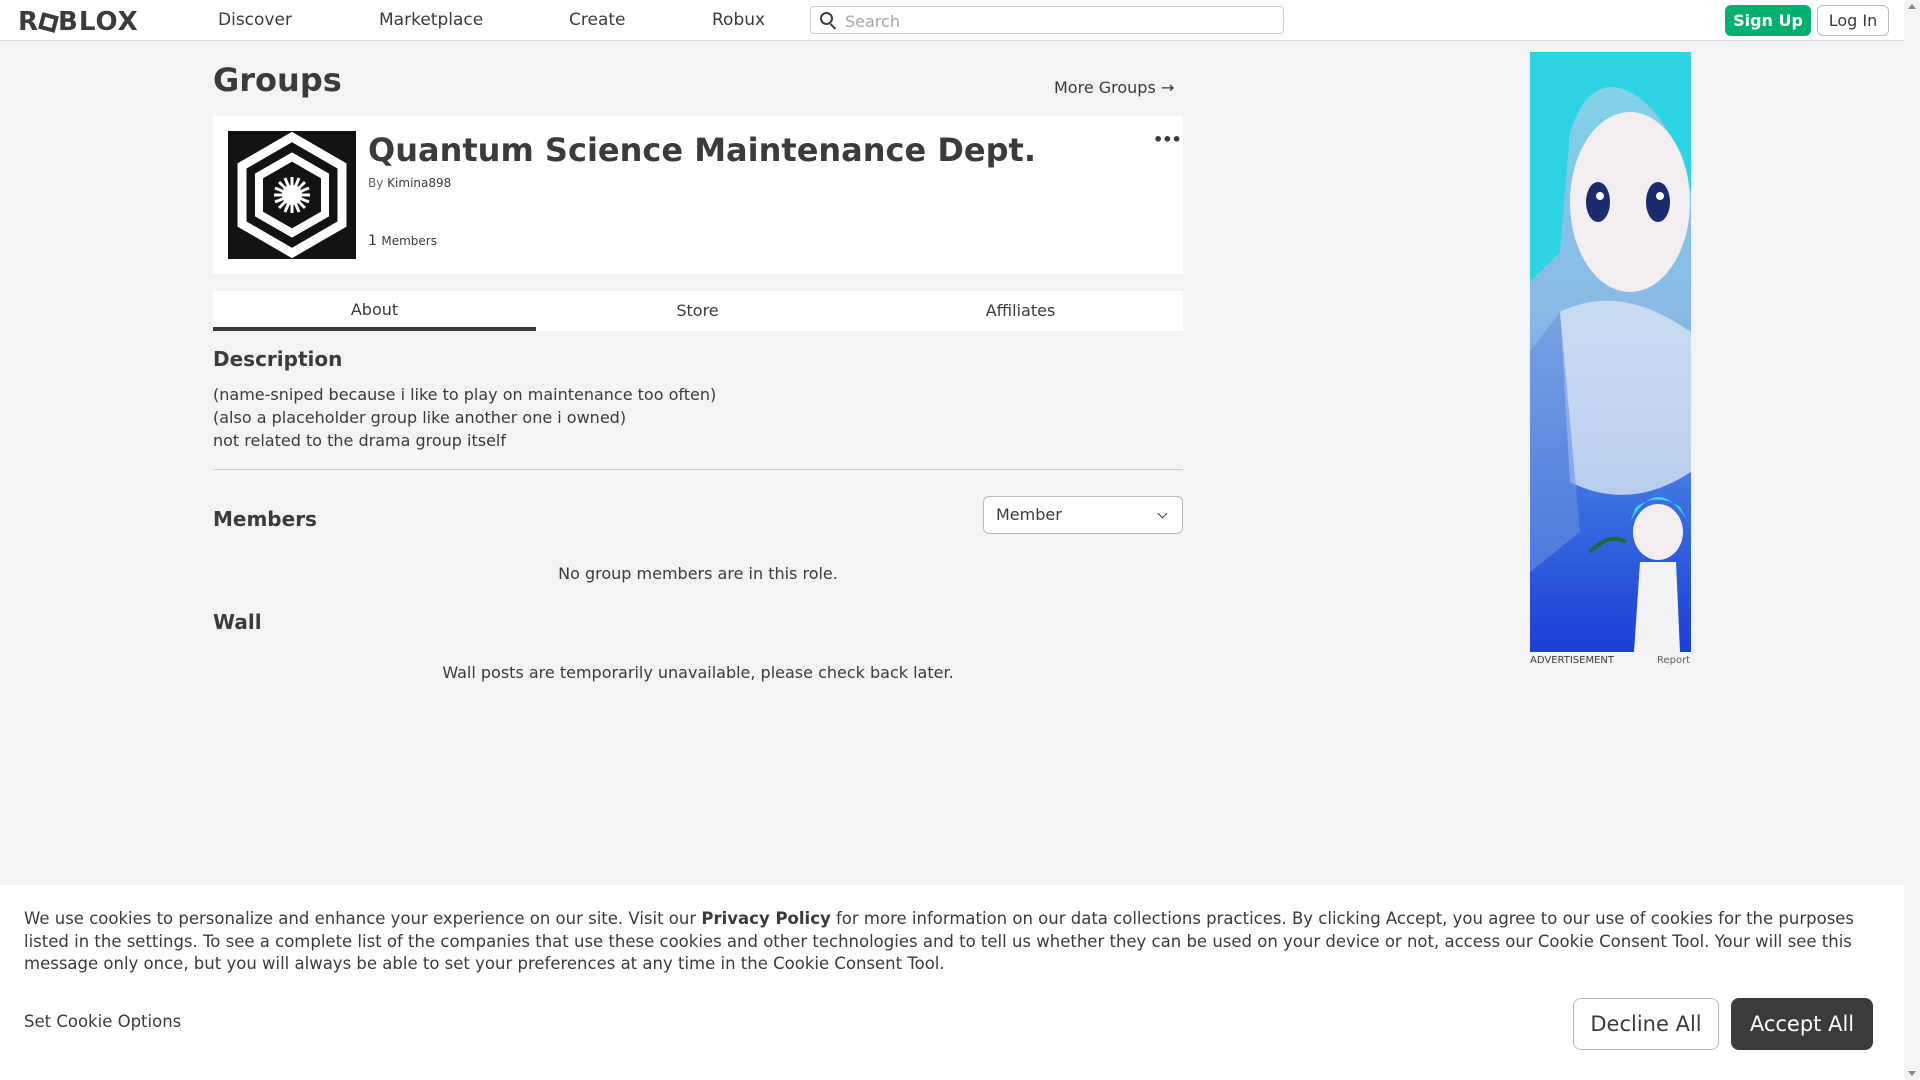 Image resolution: width=1920 pixels, height=1080 pixels. Describe the element at coordinates (738, 20) in the screenshot. I see `nav-robux: Robux` at that location.